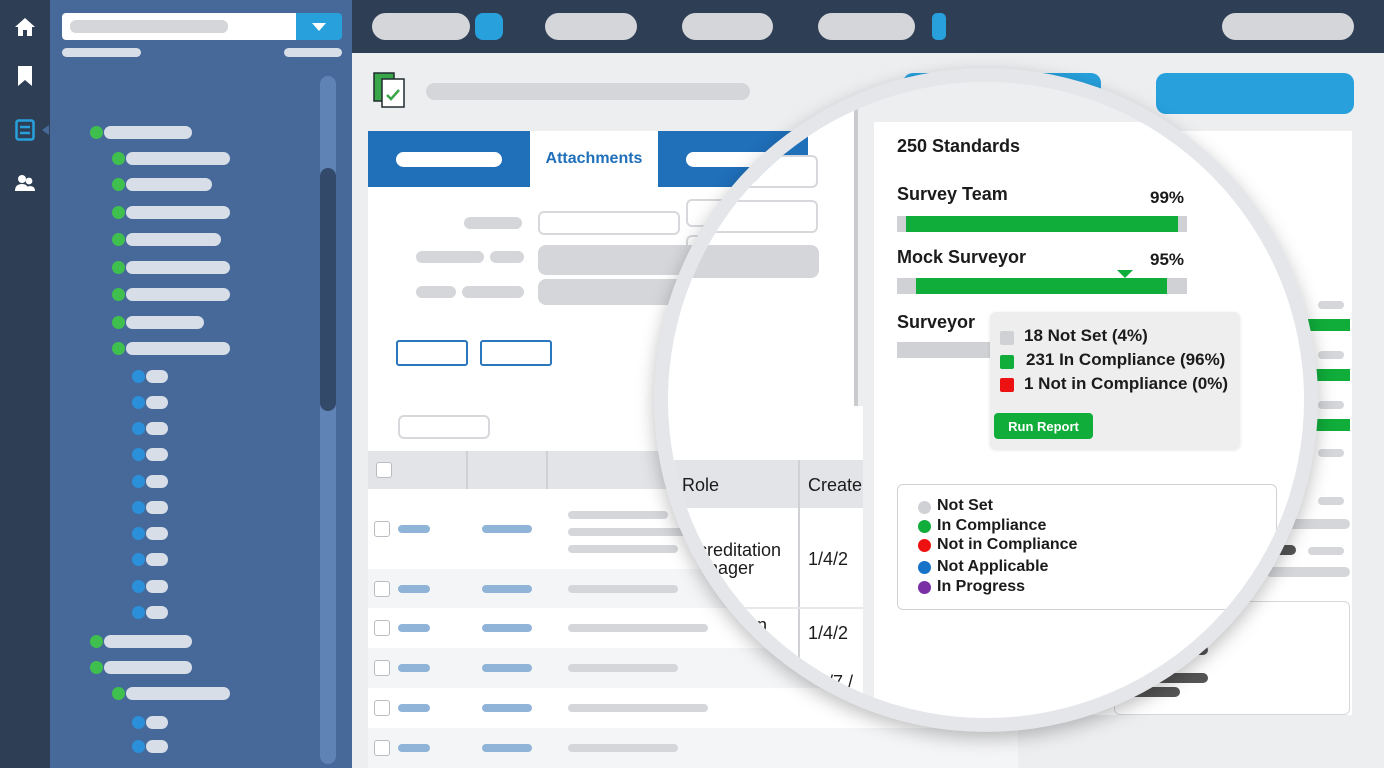 The image size is (1384, 768). What do you see at coordinates (25, 76) in the screenshot?
I see `bookmark-icon` at bounding box center [25, 76].